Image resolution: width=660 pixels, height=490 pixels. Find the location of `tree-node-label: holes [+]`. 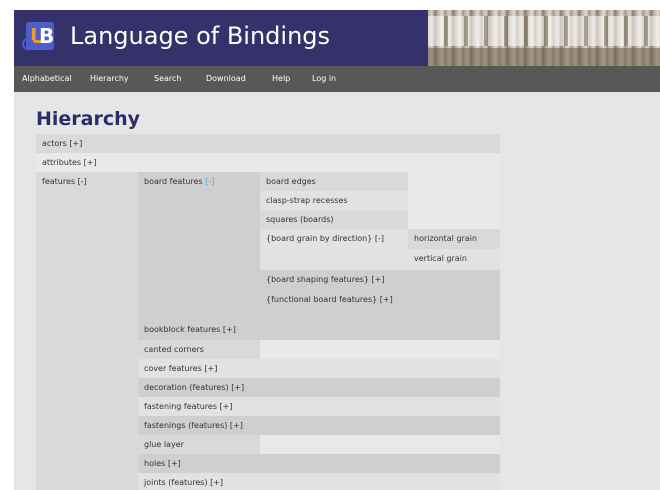

tree-node-label: holes [+] is located at coordinates (162, 463).